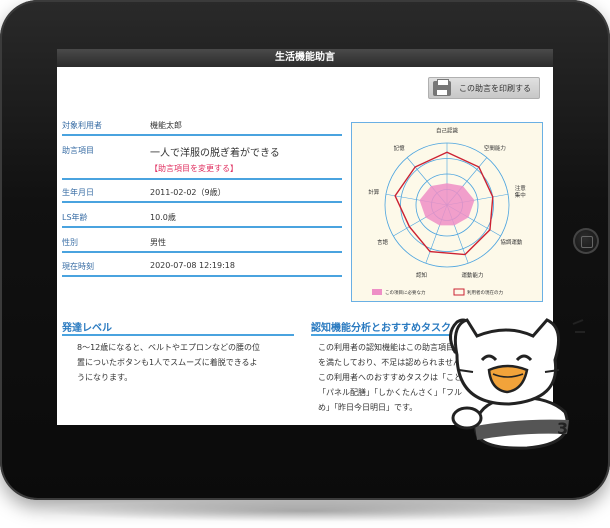 This screenshot has height=528, width=610. Describe the element at coordinates (485, 292) in the screenshot. I see `legend-label-current: 利用者の現在の力` at that location.